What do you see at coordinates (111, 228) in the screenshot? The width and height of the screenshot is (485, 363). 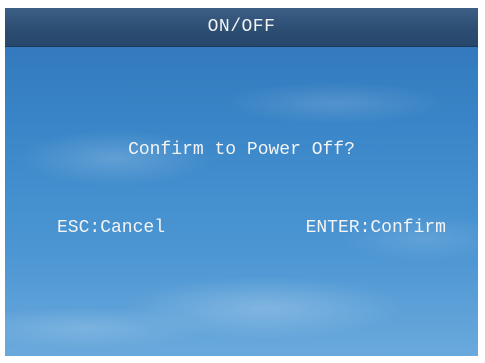 I see `cancel-button: ESC:Cancel` at bounding box center [111, 228].